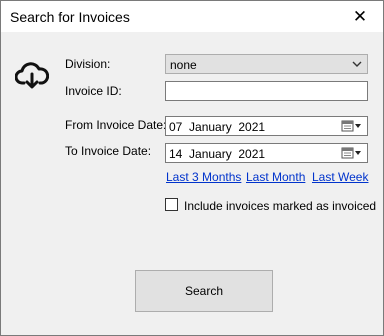 Image resolution: width=384 pixels, height=336 pixels. What do you see at coordinates (192, 16) in the screenshot?
I see `title-bar: Search for Invoices ✕` at bounding box center [192, 16].